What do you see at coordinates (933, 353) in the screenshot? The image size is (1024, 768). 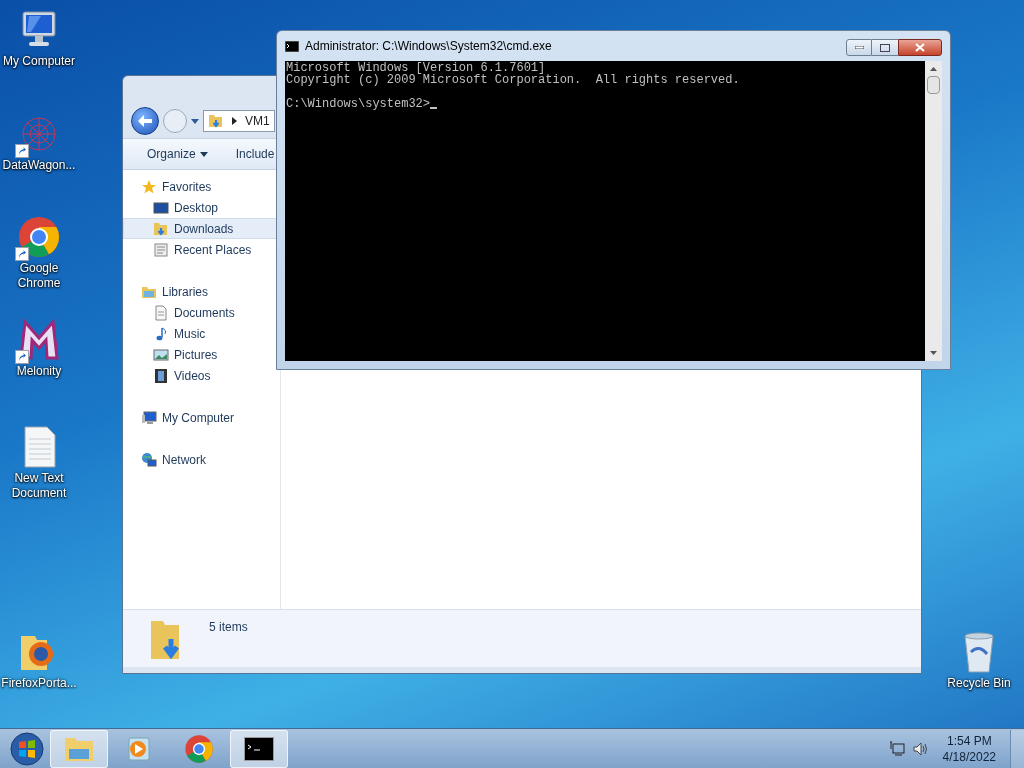 I see `scroll-down-icon` at bounding box center [933, 353].